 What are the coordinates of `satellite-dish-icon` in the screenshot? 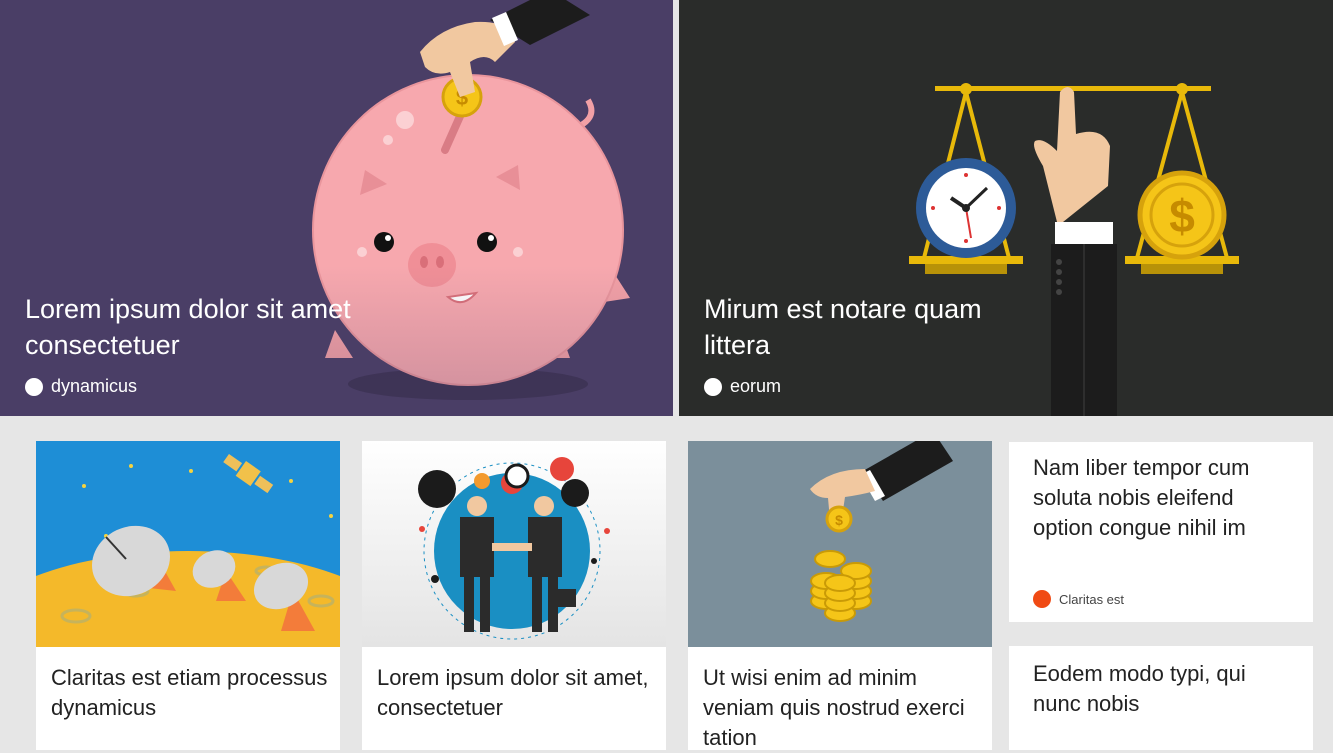 It's located at (188, 544).